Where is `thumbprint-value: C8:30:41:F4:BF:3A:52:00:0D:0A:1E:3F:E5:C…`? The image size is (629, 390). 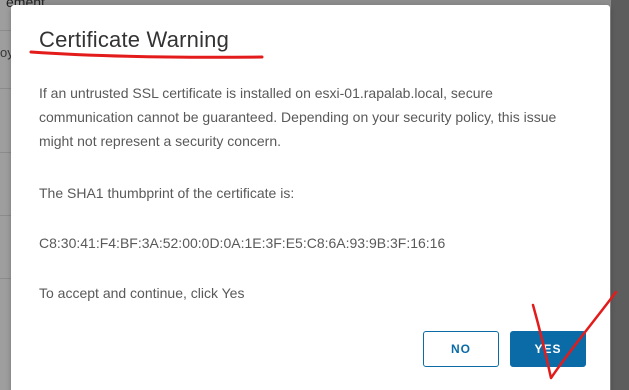
thumbprint-value: C8:30:41:F4:BF:3A:52:00:0D:0A:1E:3F:E5:C… is located at coordinates (242, 243).